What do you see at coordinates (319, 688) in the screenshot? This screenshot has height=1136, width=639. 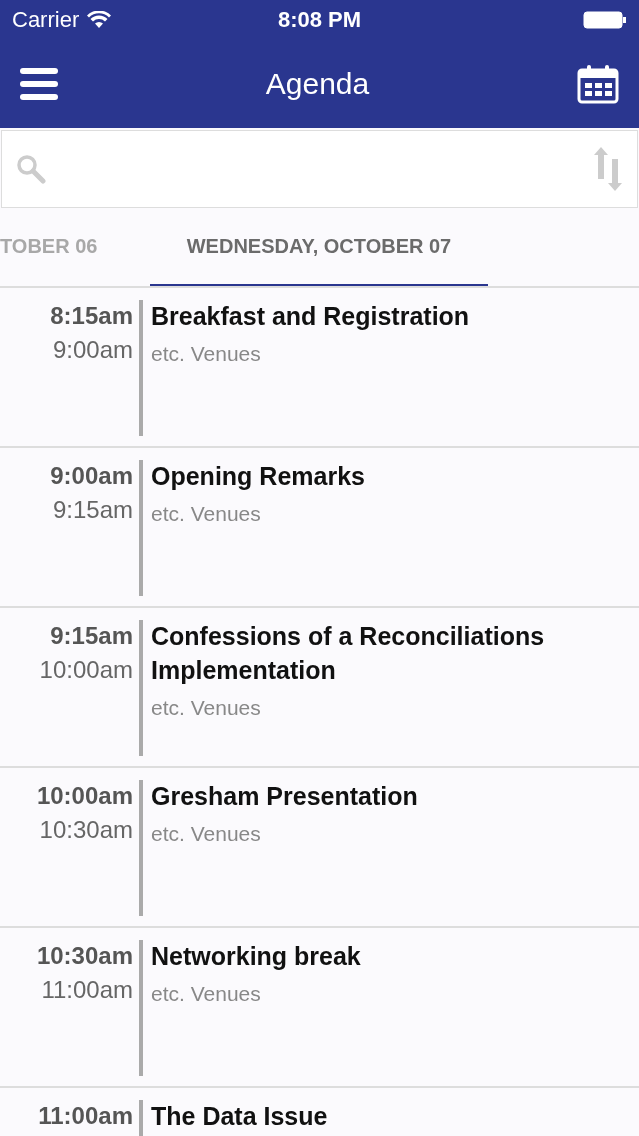 I see `session-row: 9:15am 10:00am Confessions of a Reconciliations Implementation etc. Venues` at bounding box center [319, 688].